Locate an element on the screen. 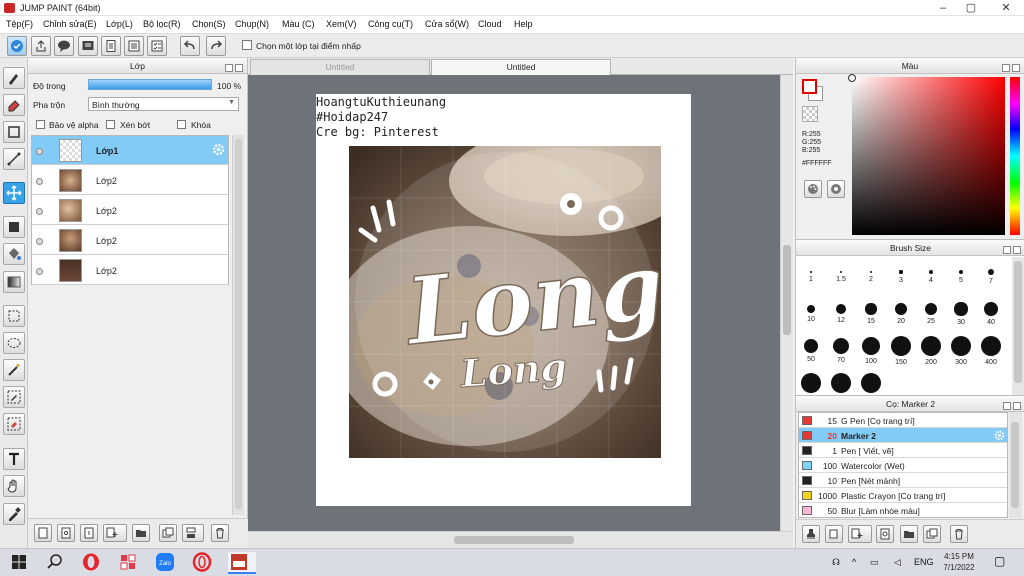 The image size is (1024, 576). add-layer-dropdown is located at coordinates (115, 533).